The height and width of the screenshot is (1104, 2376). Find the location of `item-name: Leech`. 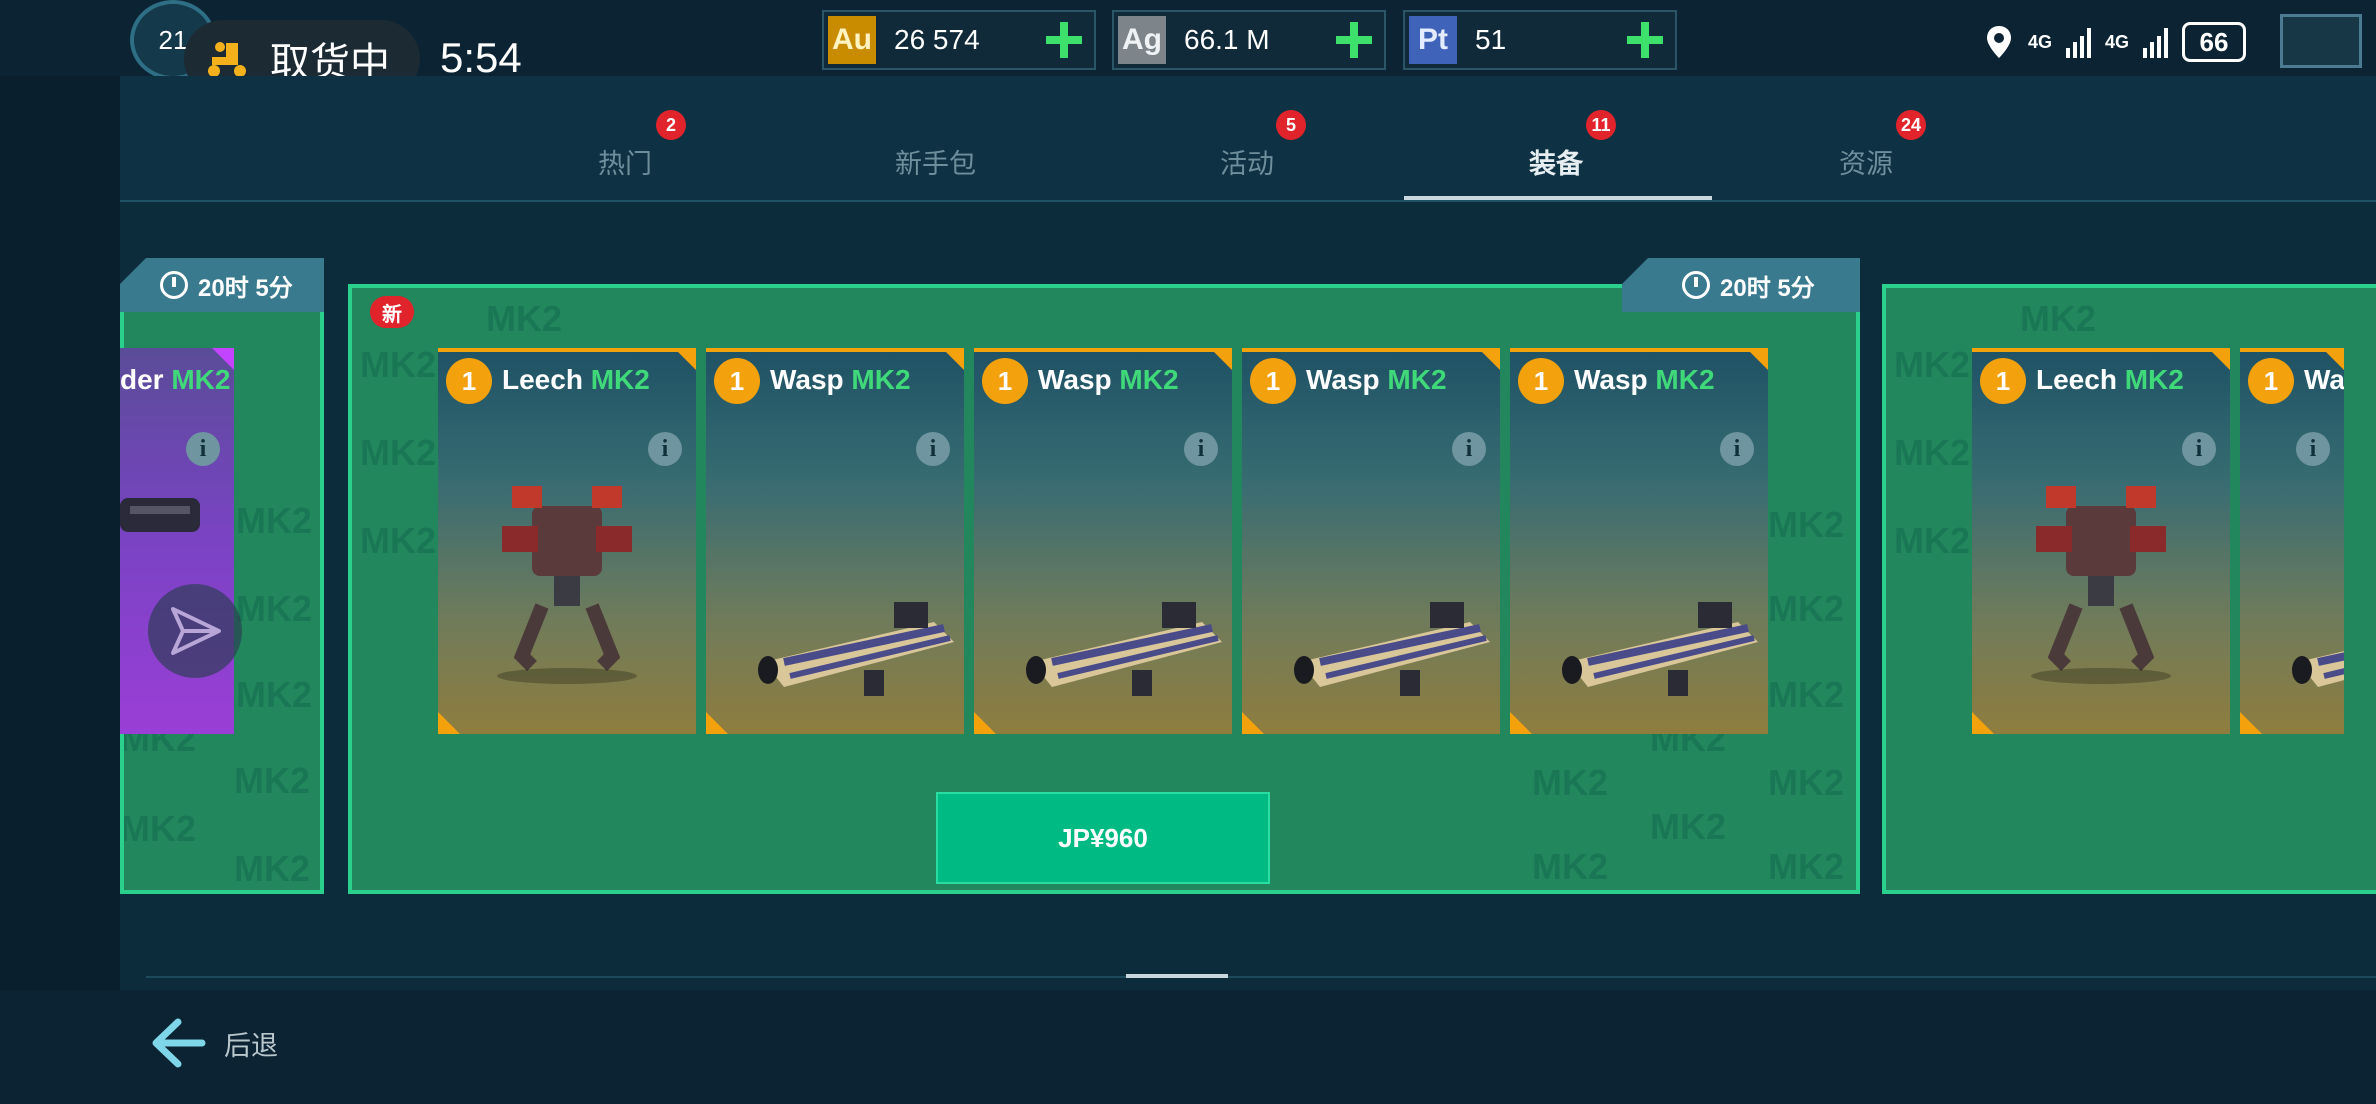

item-name: Leech is located at coordinates (2076, 379).